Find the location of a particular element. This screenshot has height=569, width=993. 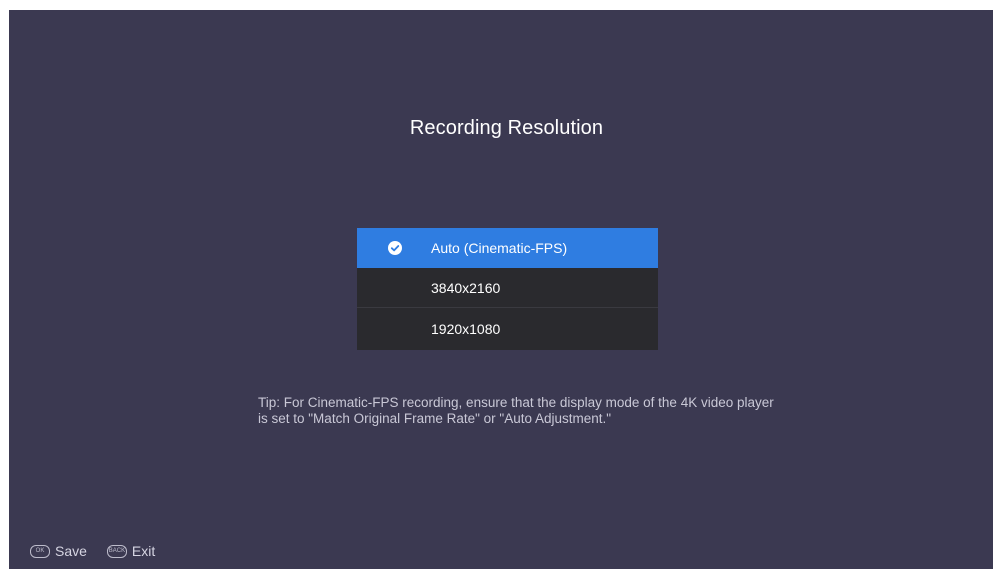

ok-key-icon: OK is located at coordinates (40, 551).